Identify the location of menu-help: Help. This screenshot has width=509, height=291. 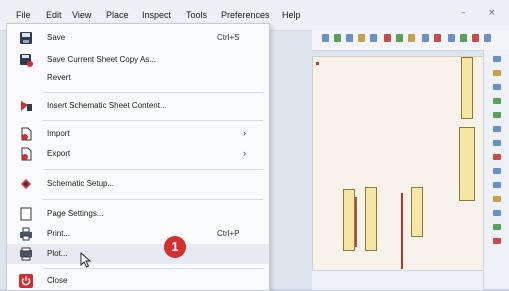
(291, 15).